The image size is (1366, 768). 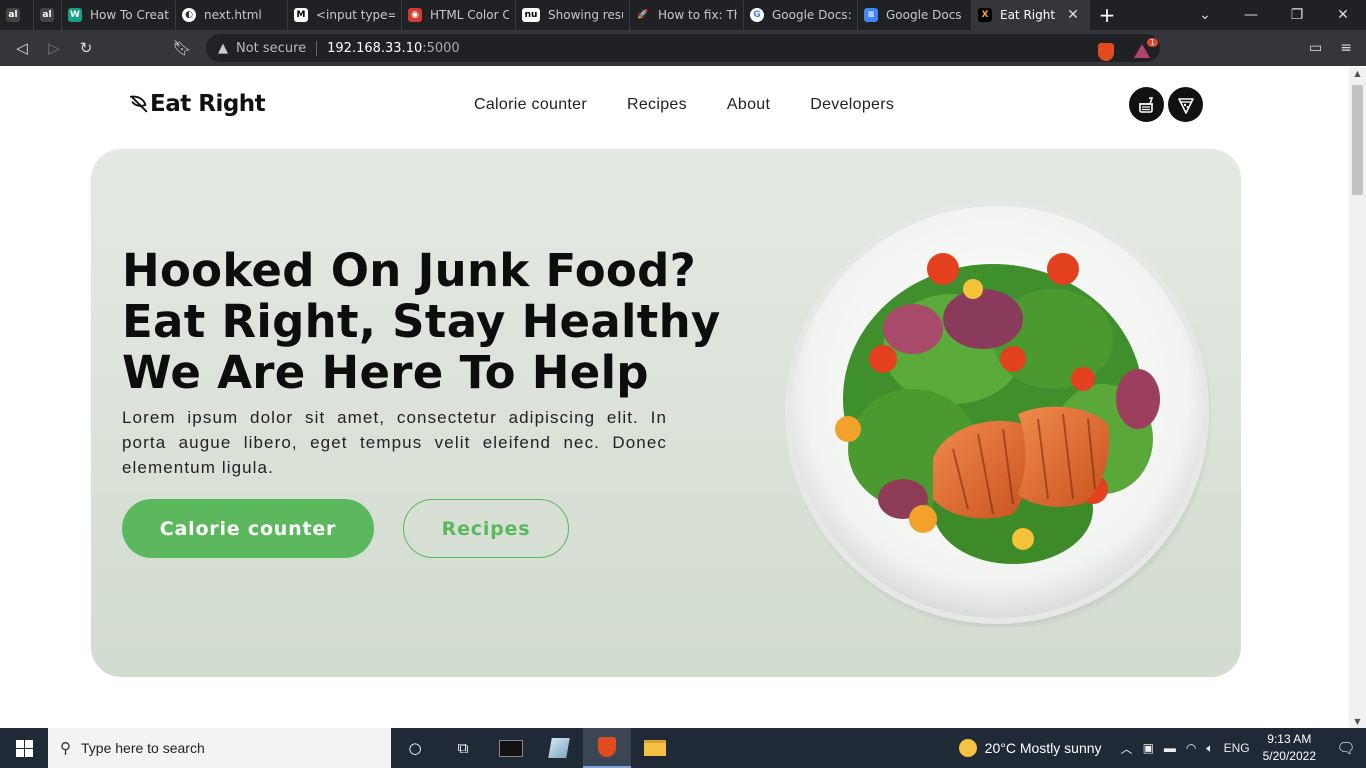 What do you see at coordinates (415, 748) in the screenshot?
I see `cortana-icon: ○` at bounding box center [415, 748].